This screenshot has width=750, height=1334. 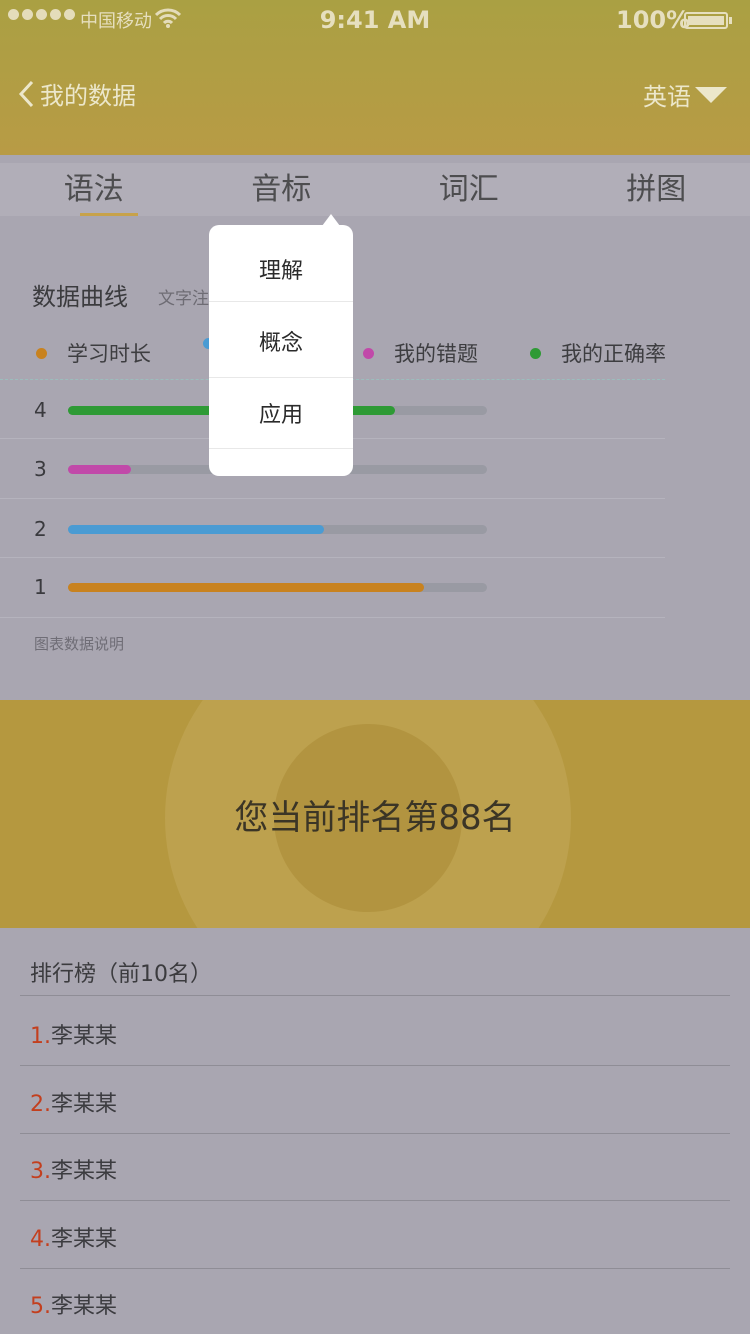 I want to click on legend-item: 学习时长, so click(x=93, y=353).